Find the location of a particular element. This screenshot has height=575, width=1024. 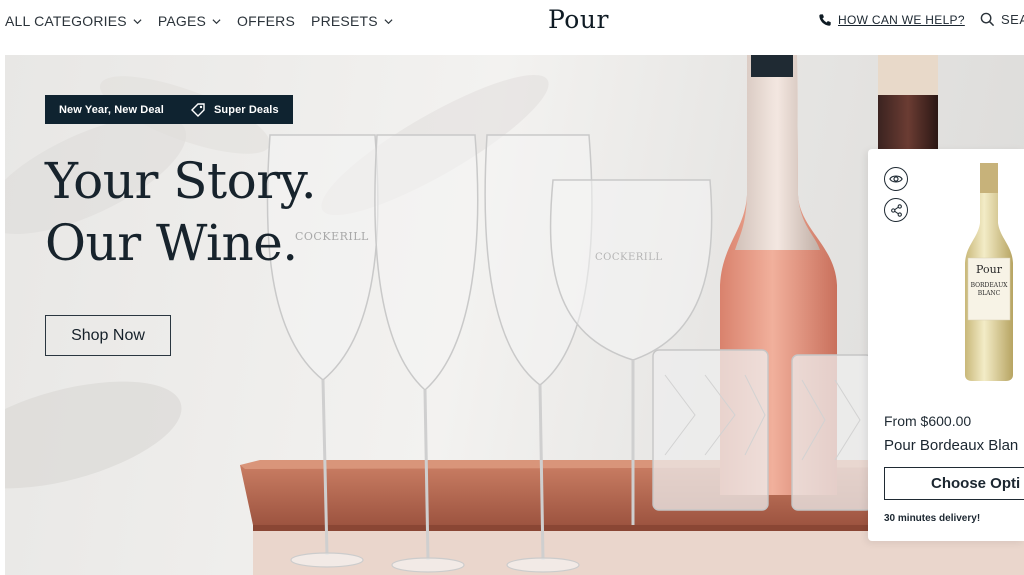

hero-headline: Your Story. Our Wine. is located at coordinates (181, 212).